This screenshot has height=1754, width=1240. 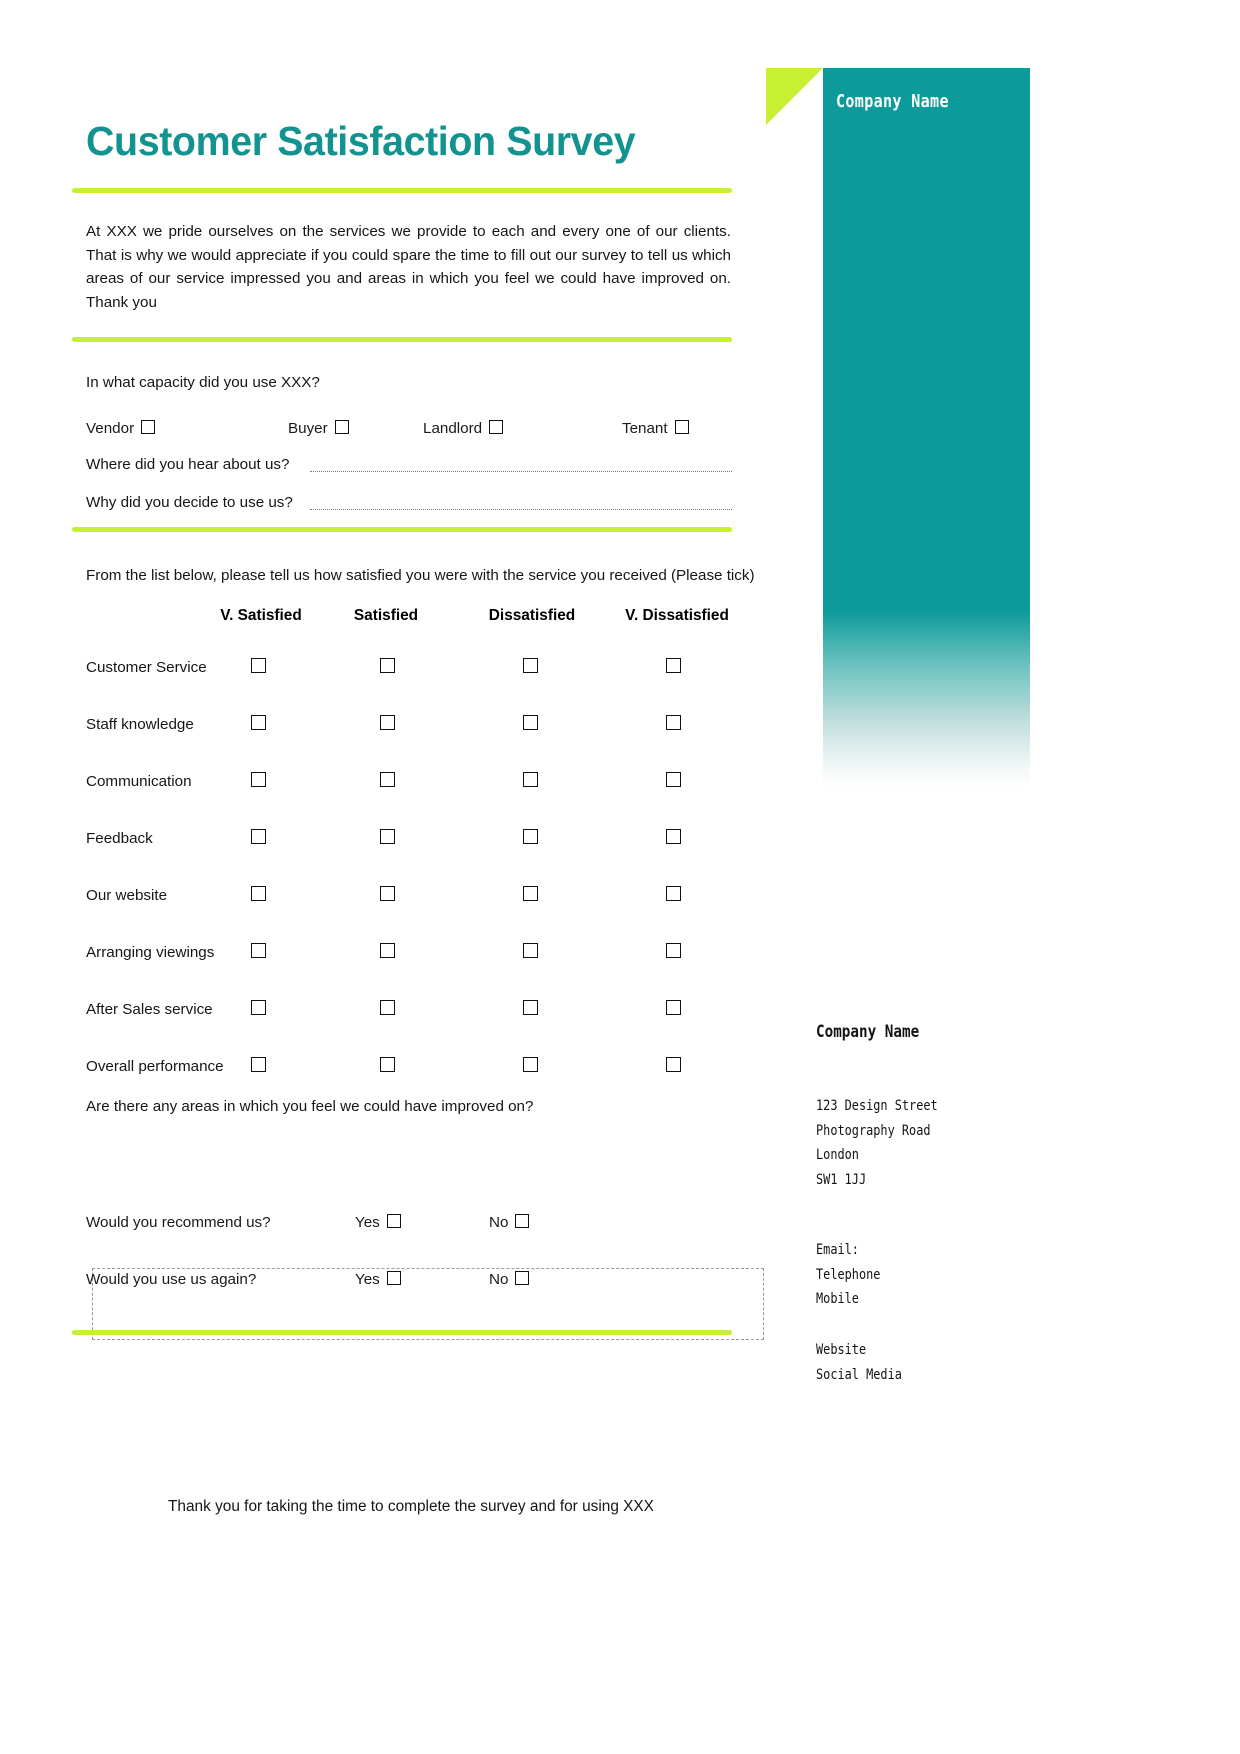 What do you see at coordinates (258, 779) in the screenshot?
I see `matrix-checkbox-communication-v-satisfied` at bounding box center [258, 779].